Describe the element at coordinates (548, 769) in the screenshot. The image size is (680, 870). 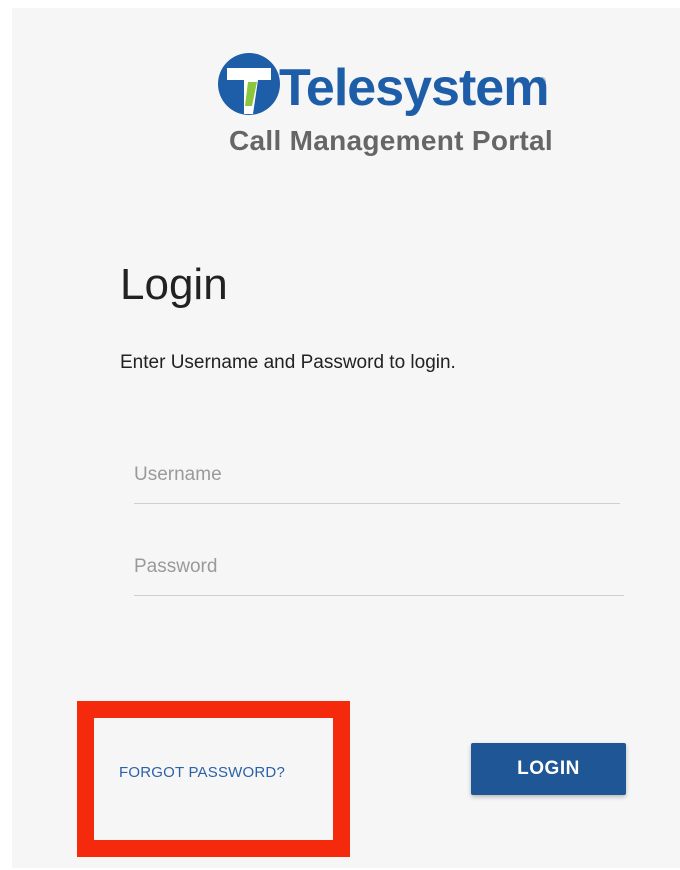
I see `login-button: LOGIN` at that location.